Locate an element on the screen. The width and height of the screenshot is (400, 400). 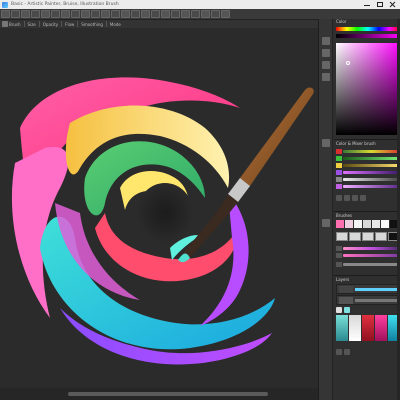
mixer-slider-purple is located at coordinates (368, 172).